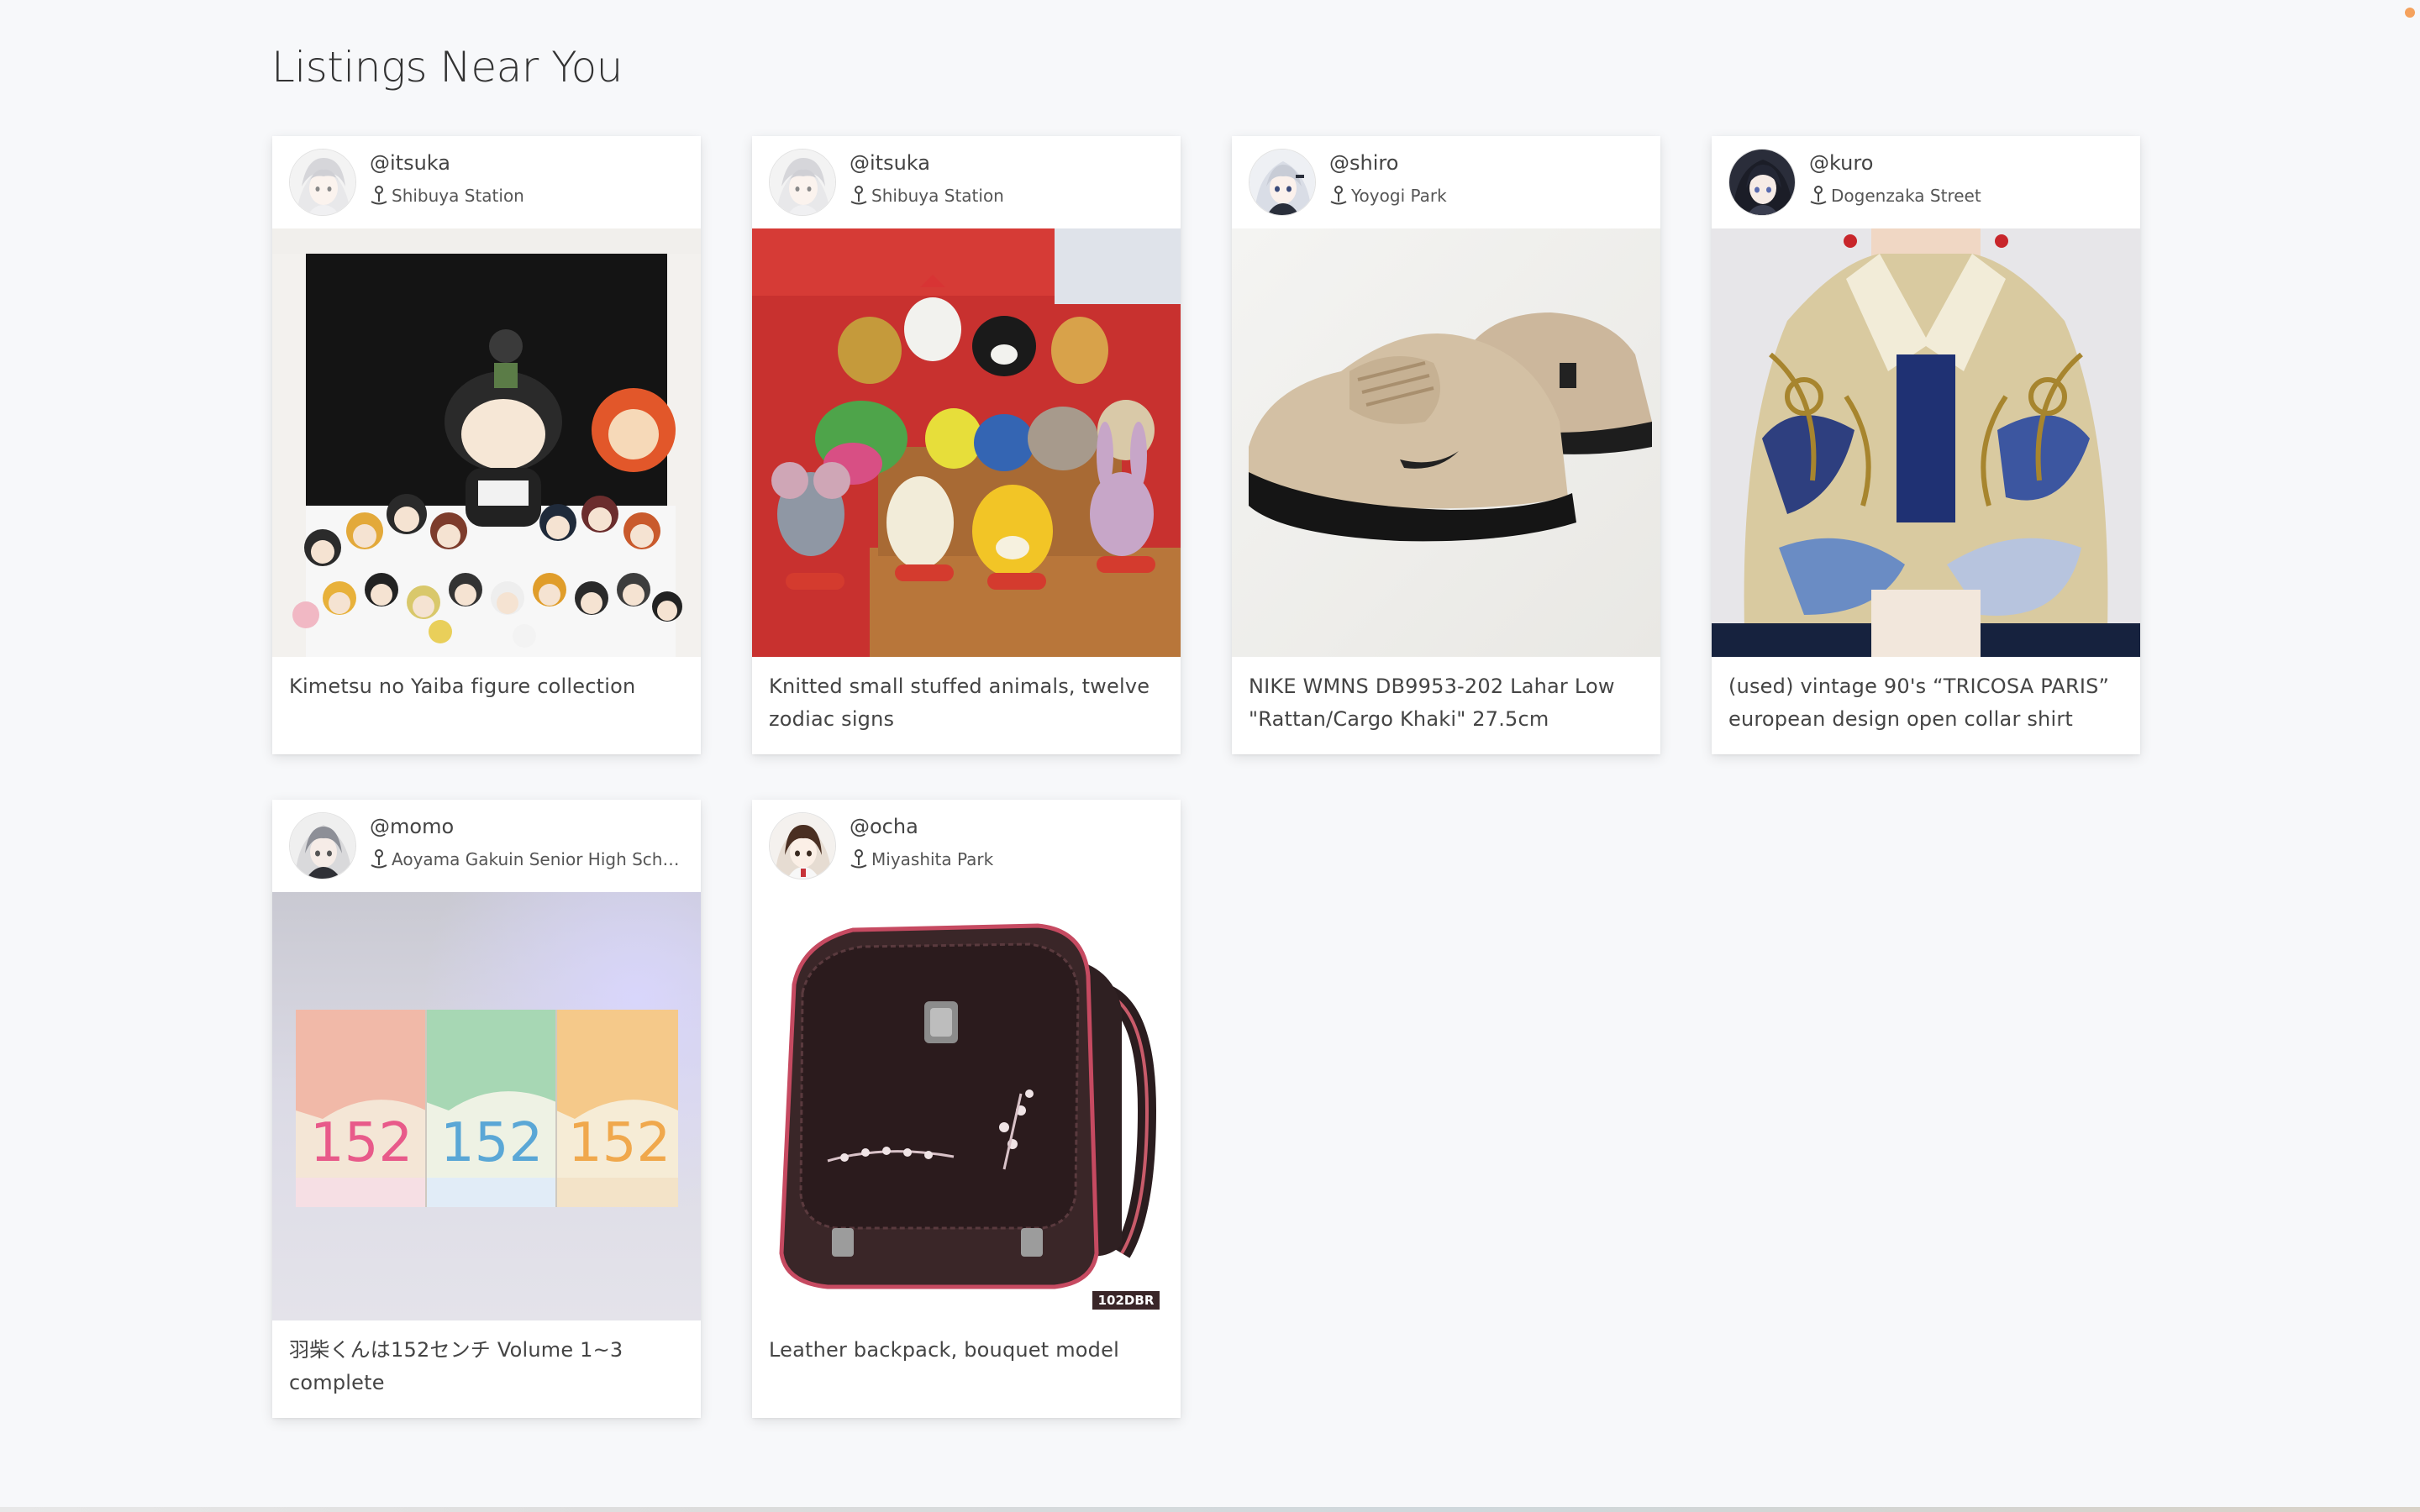  Describe the element at coordinates (966, 846) in the screenshot. I see `card-header: @ocha Miyashita Park` at that location.